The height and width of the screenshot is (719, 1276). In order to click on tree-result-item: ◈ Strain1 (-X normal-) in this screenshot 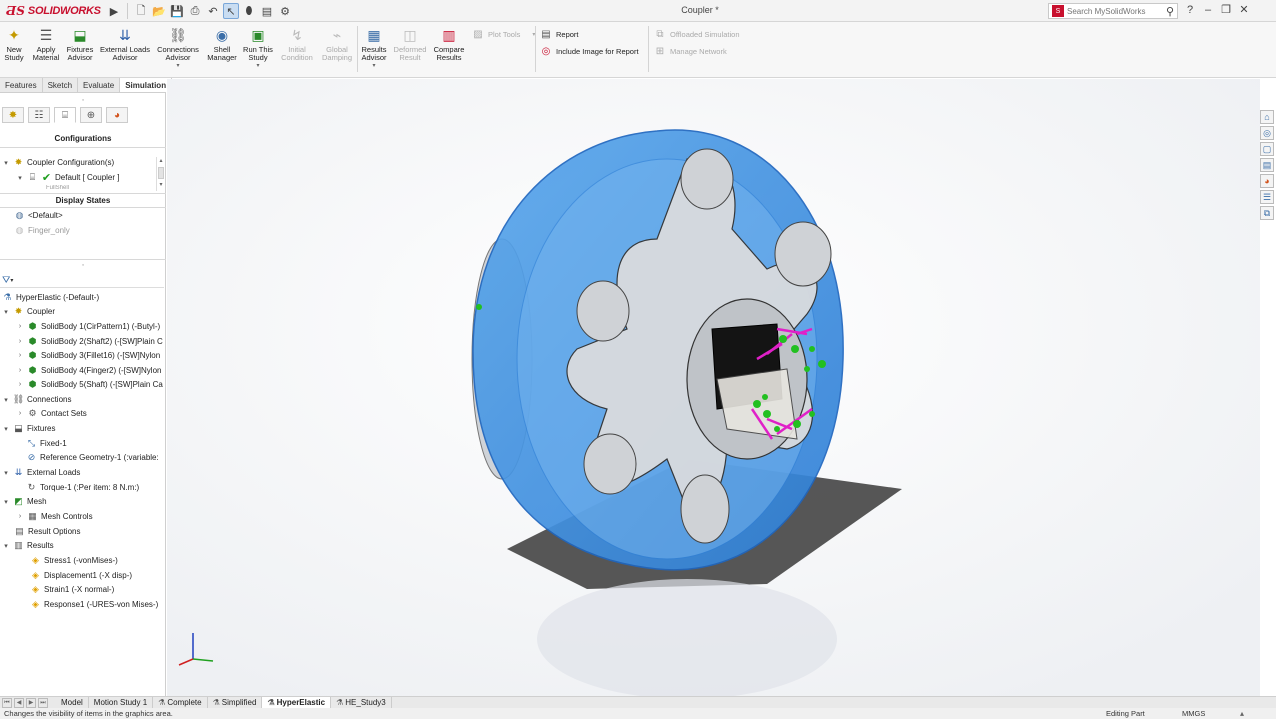, I will do `click(72, 589)`.